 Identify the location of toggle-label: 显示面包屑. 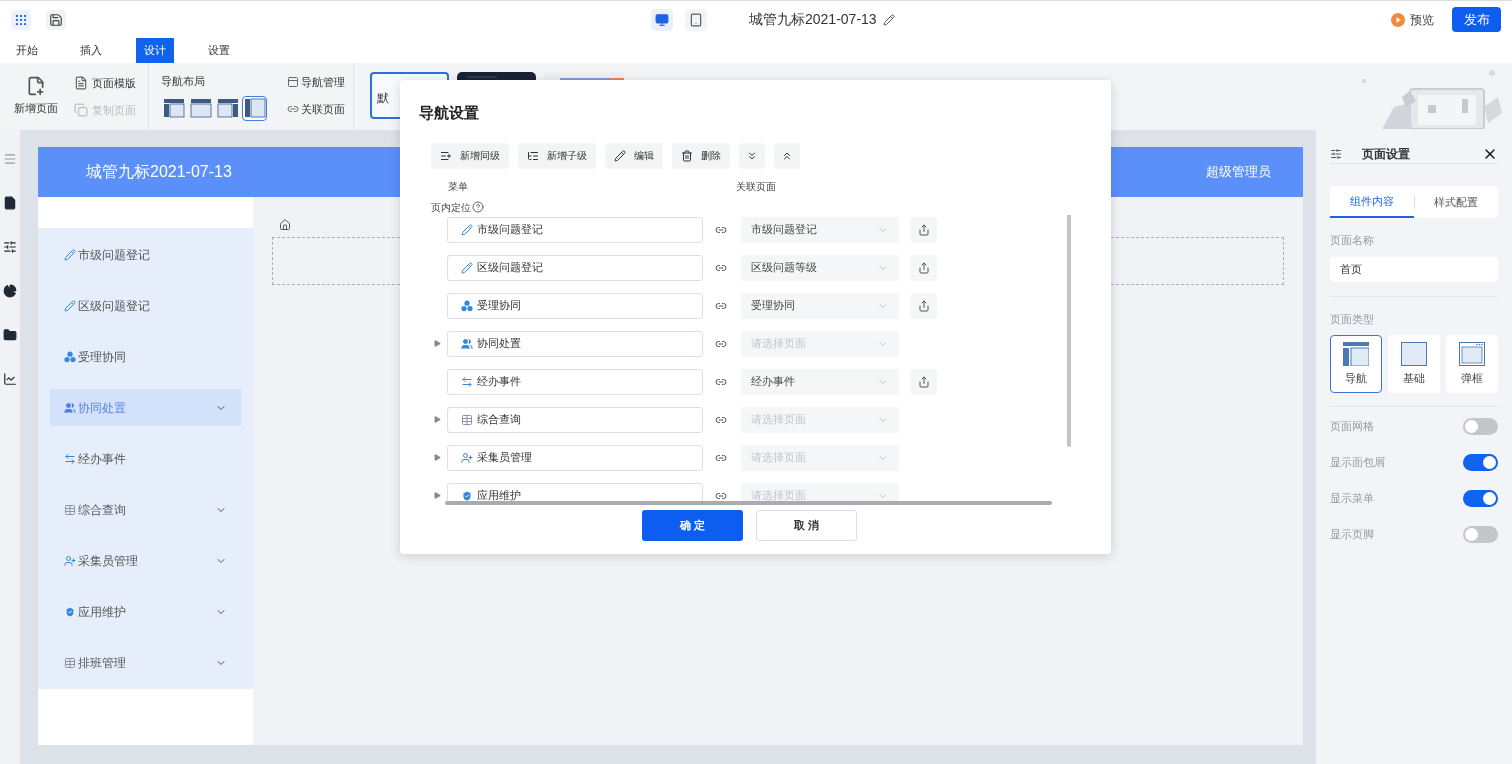
(1357, 462).